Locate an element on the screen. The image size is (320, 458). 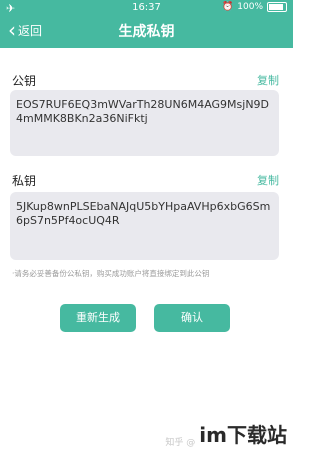
public-key-label: 公钥 is located at coordinates (24, 81).